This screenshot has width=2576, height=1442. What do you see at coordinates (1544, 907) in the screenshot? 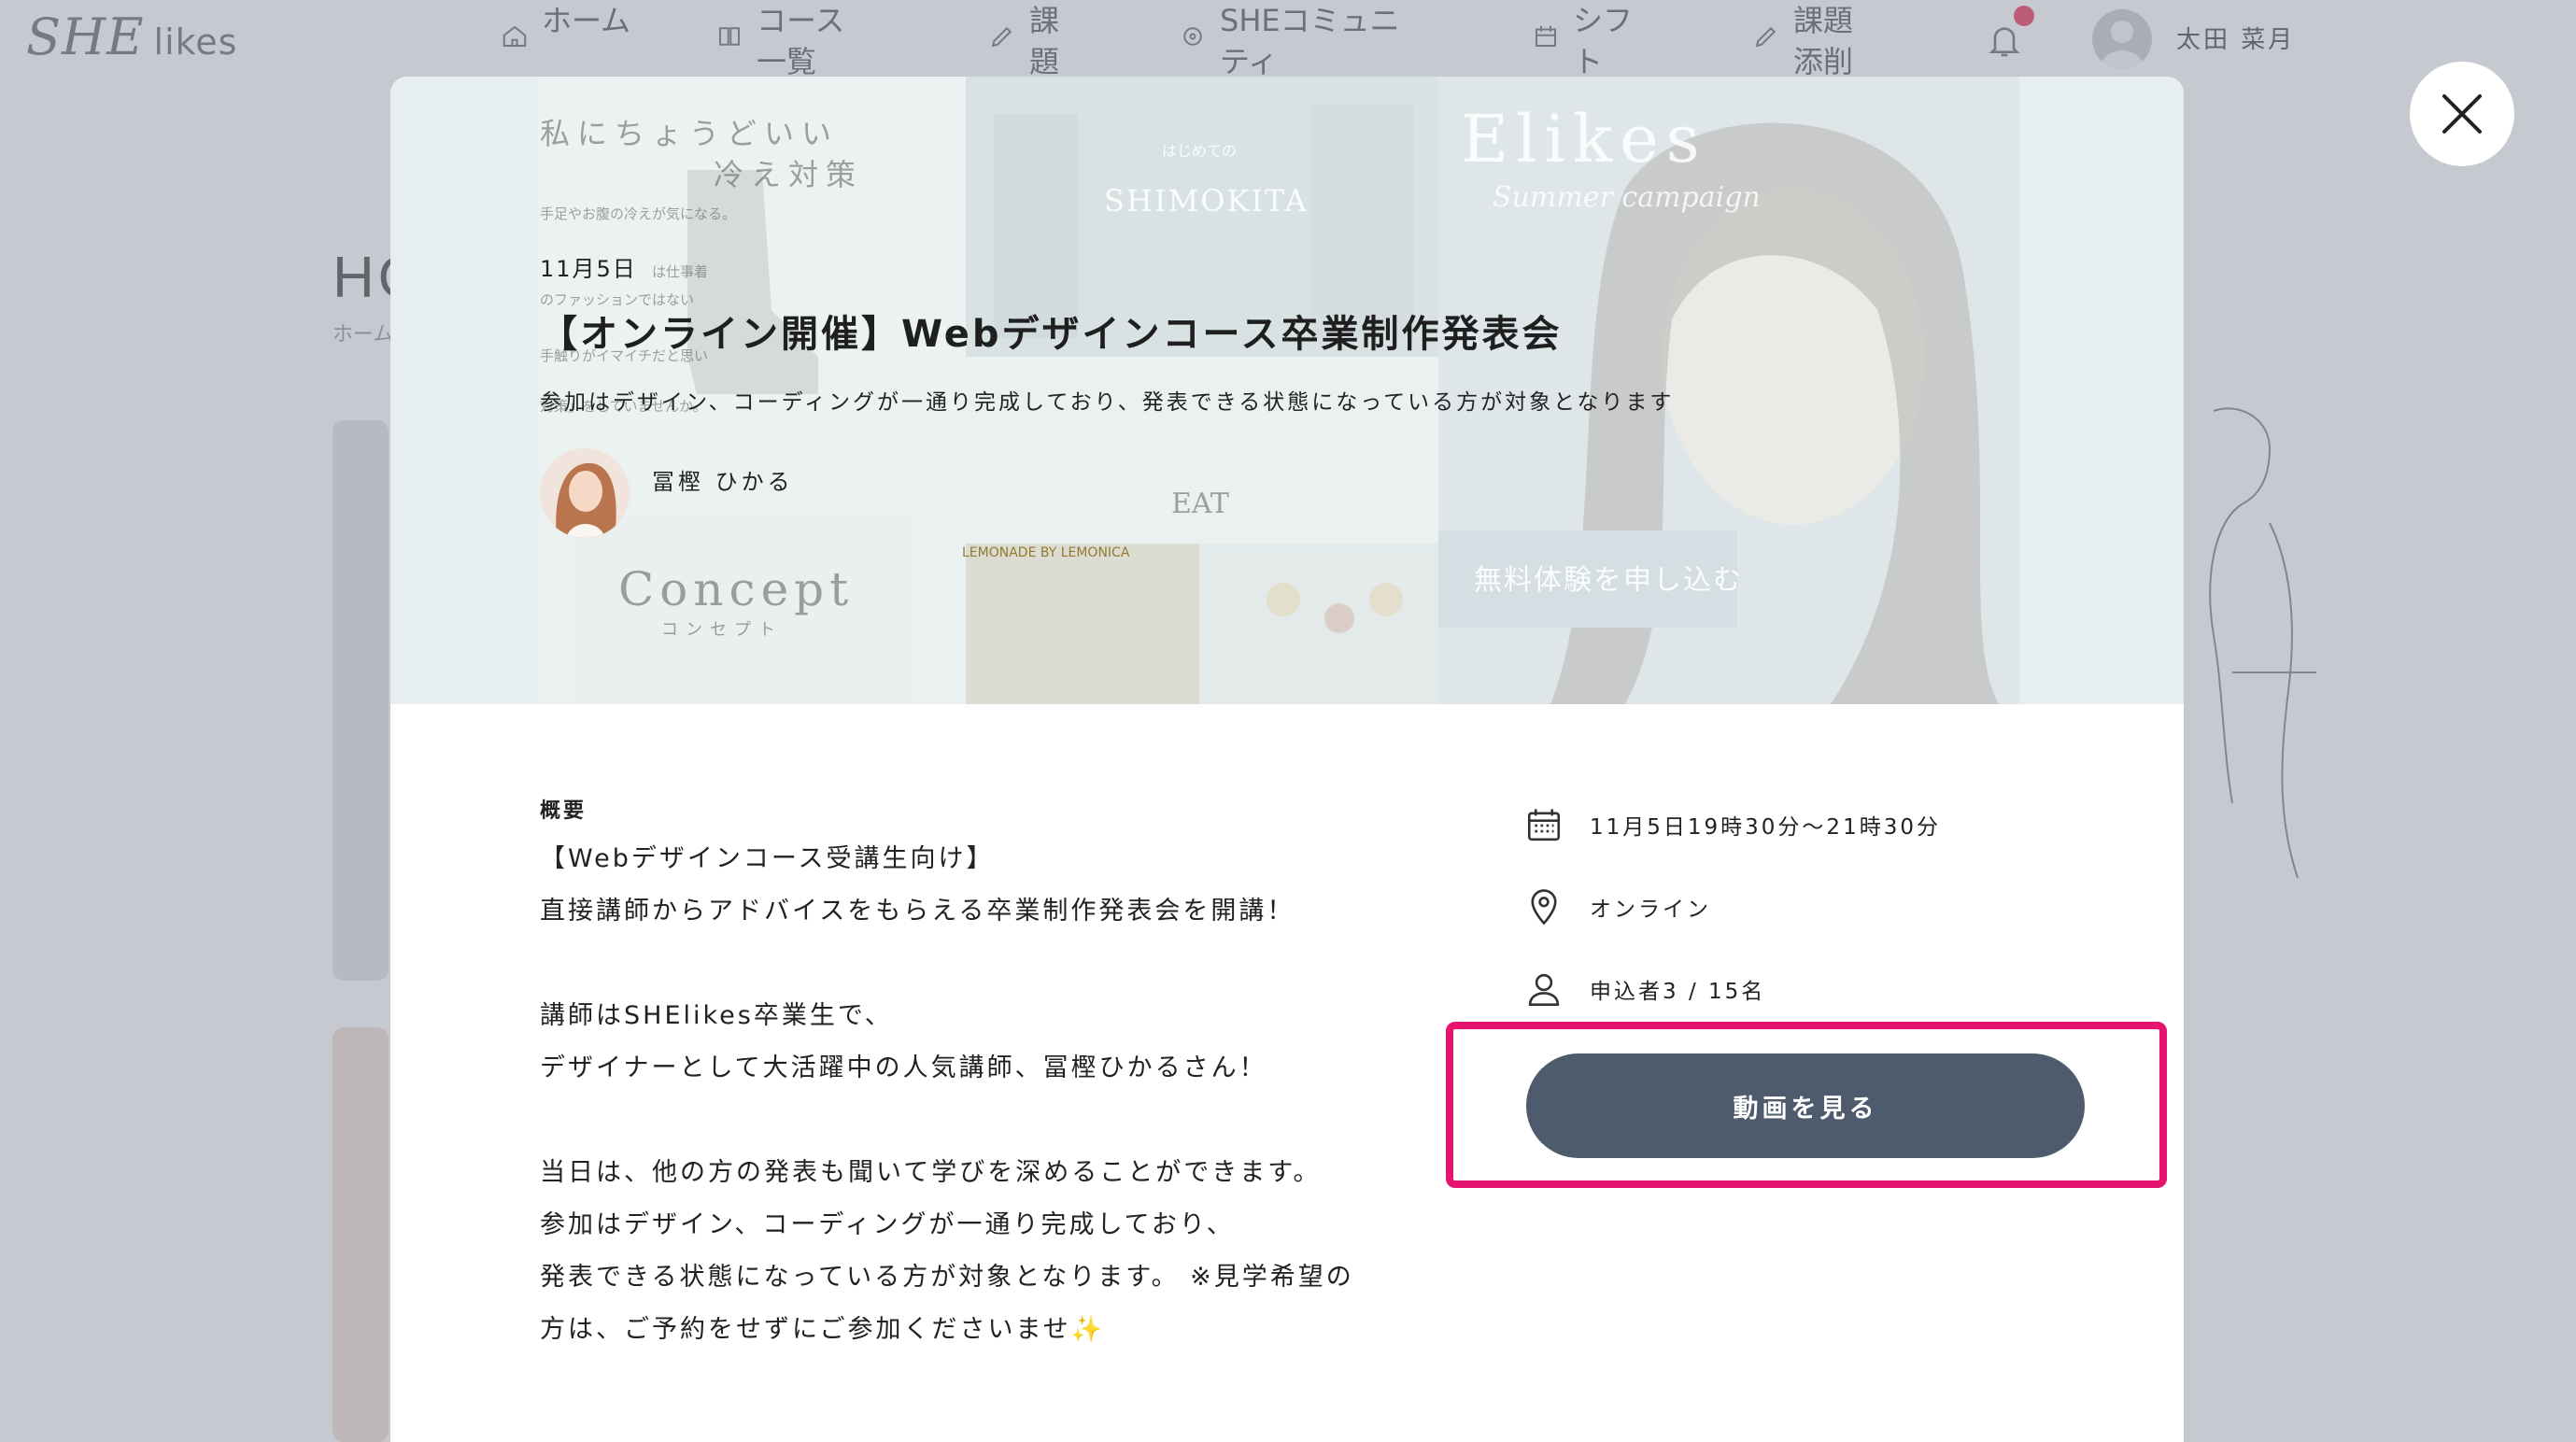
I see `location-pin-icon` at bounding box center [1544, 907].